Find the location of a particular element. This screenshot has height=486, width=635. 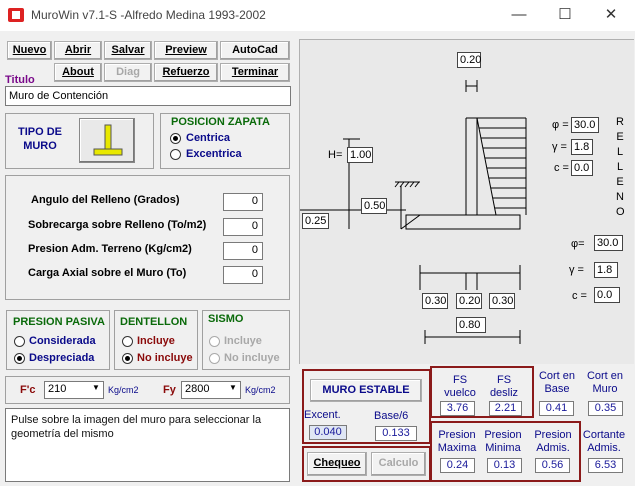

minimize-button: — is located at coordinates (519, 15).